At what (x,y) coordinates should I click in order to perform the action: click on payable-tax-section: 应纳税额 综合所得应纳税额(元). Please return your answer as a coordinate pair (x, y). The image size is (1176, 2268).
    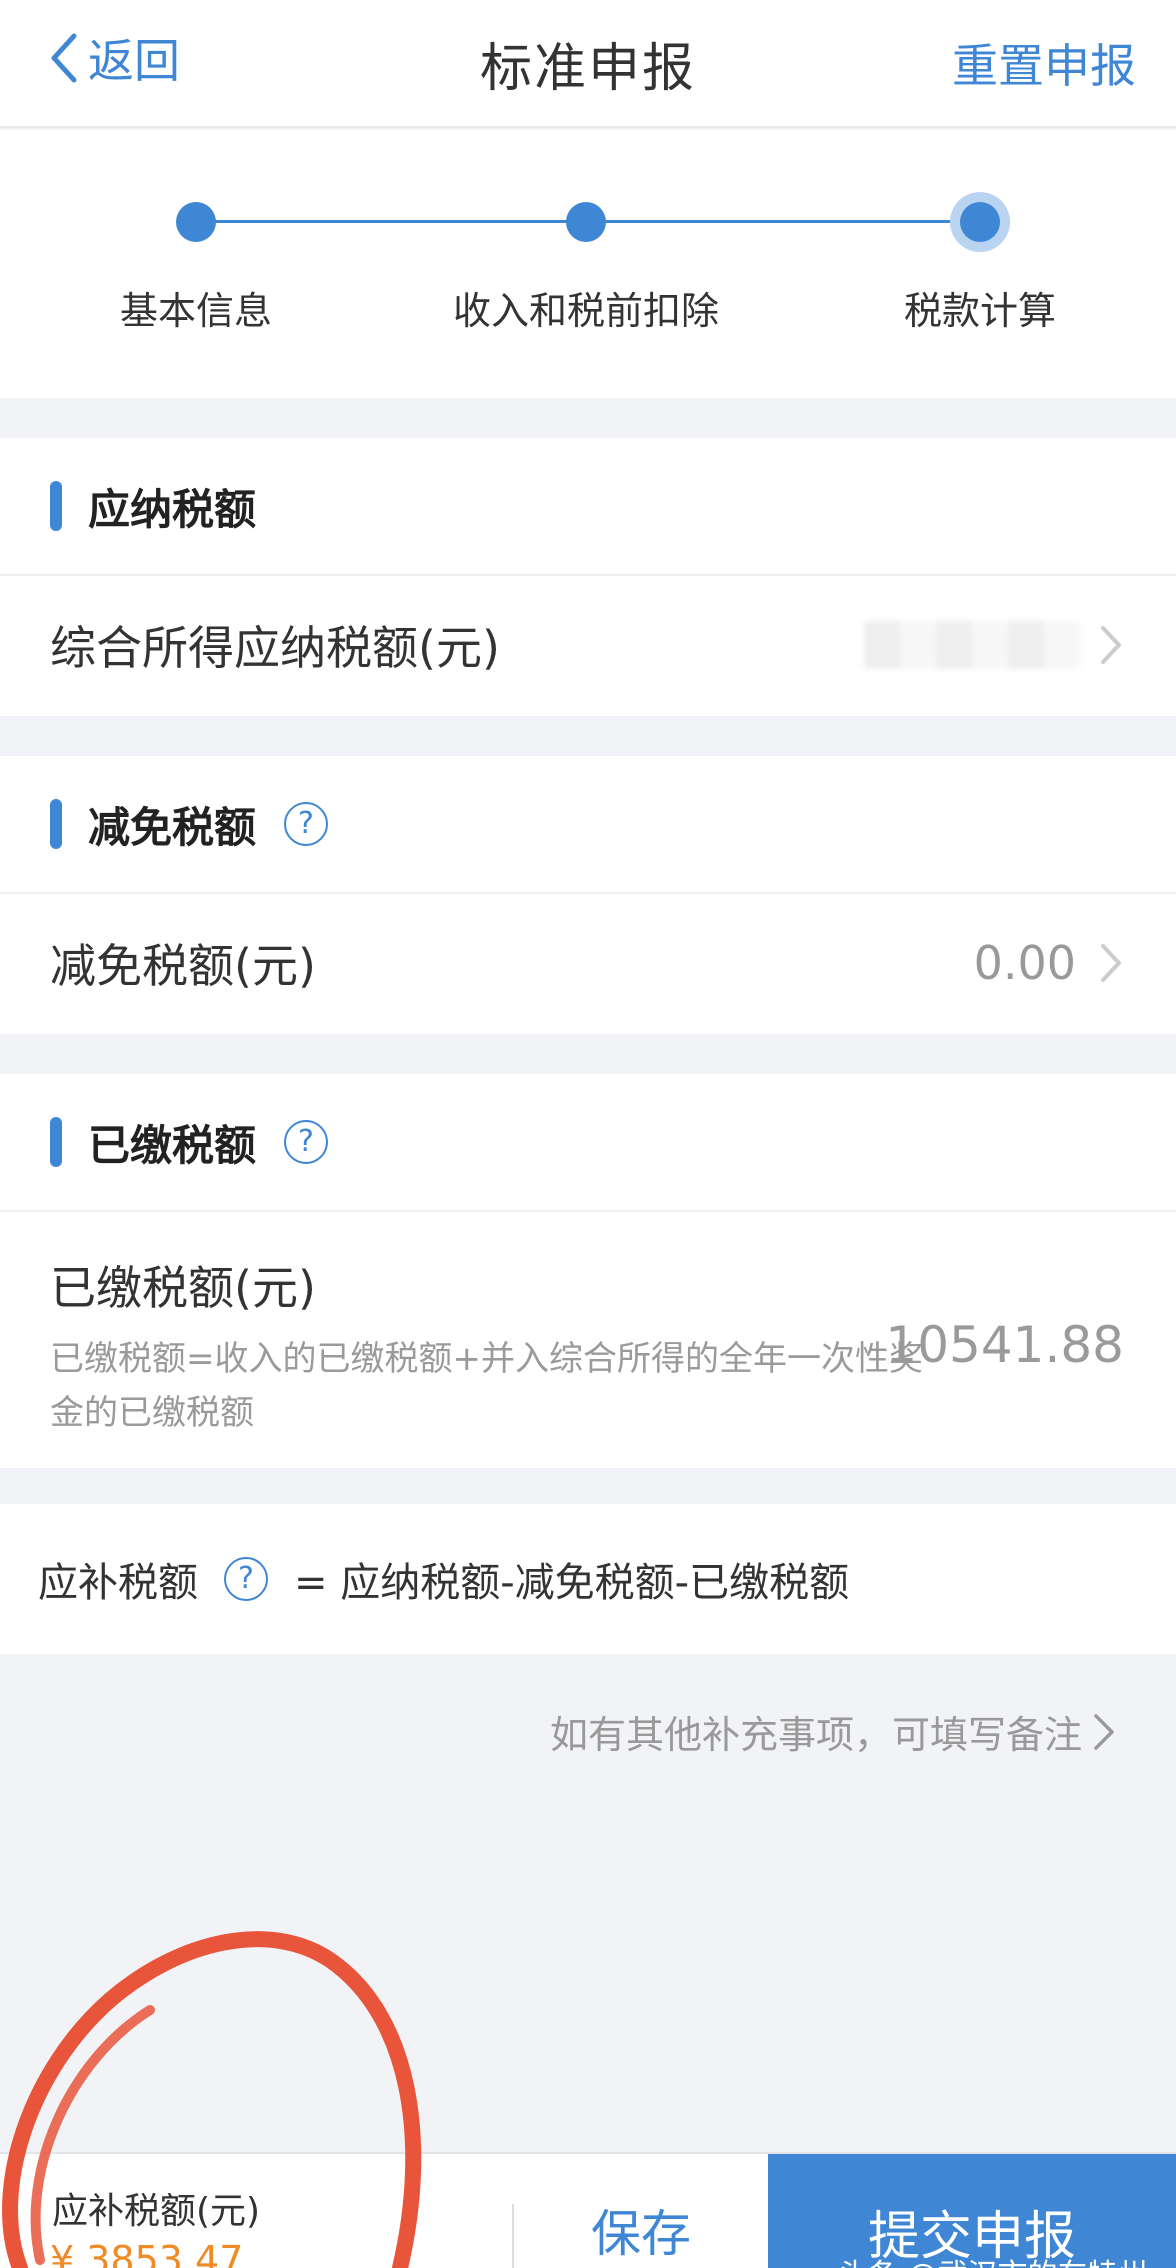
    Looking at the image, I should click on (588, 577).